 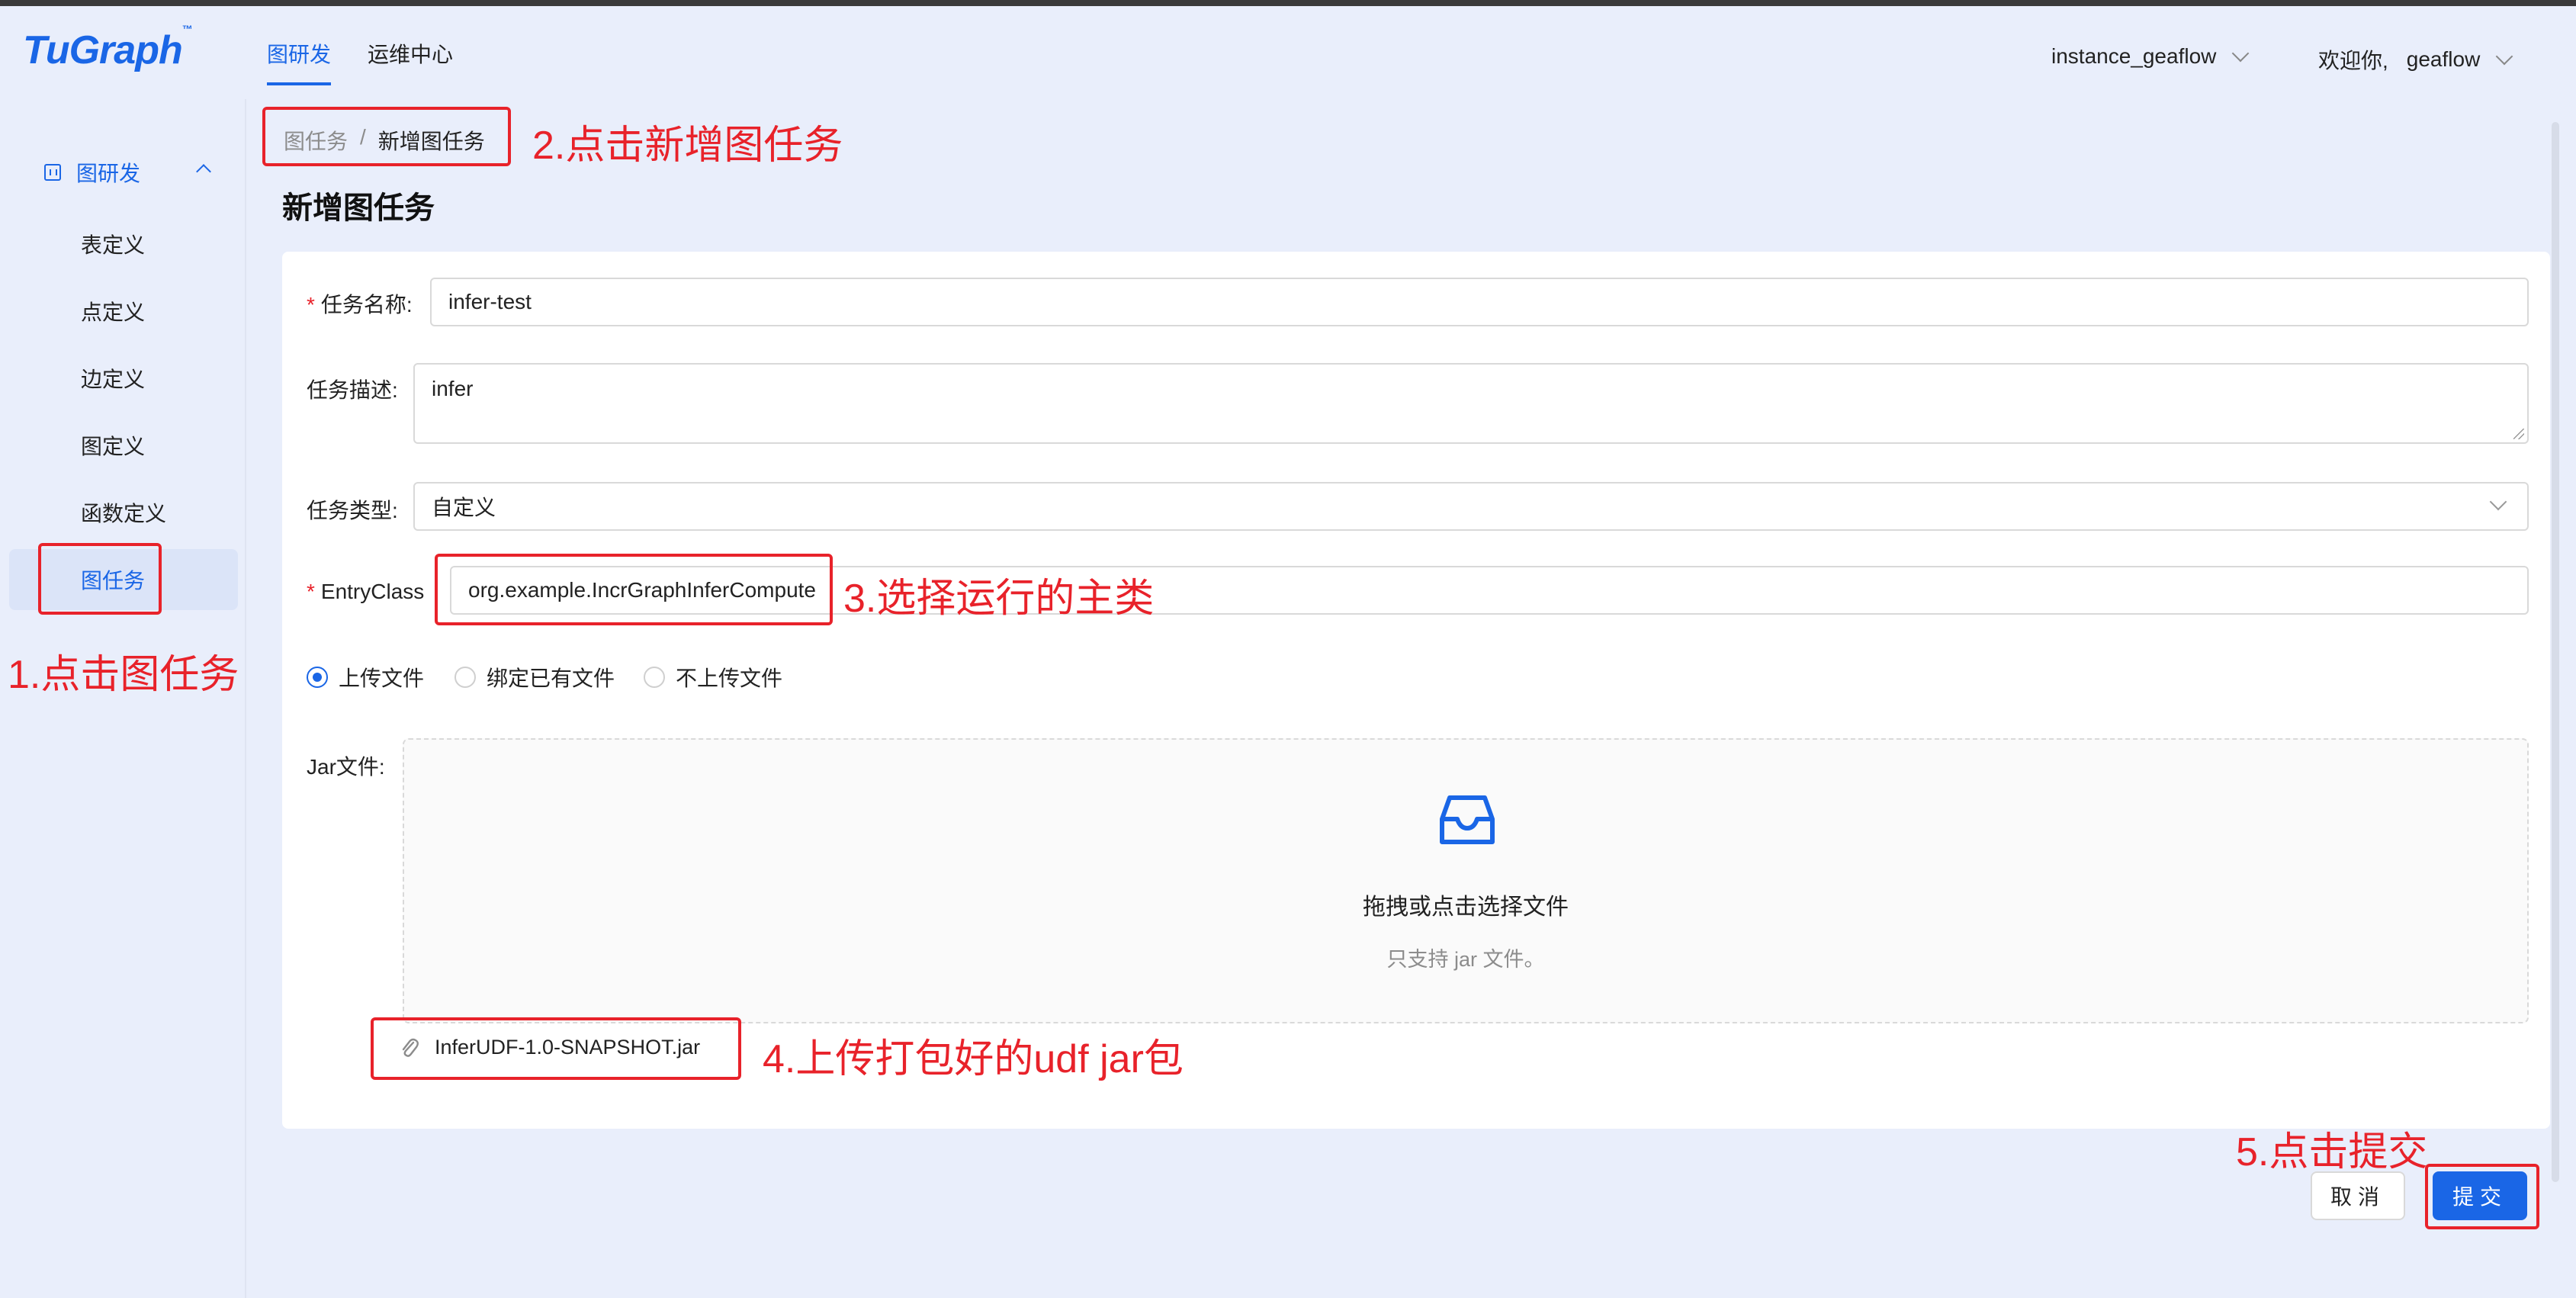 I want to click on task-type-label: 任务类型:, so click(x=352, y=510).